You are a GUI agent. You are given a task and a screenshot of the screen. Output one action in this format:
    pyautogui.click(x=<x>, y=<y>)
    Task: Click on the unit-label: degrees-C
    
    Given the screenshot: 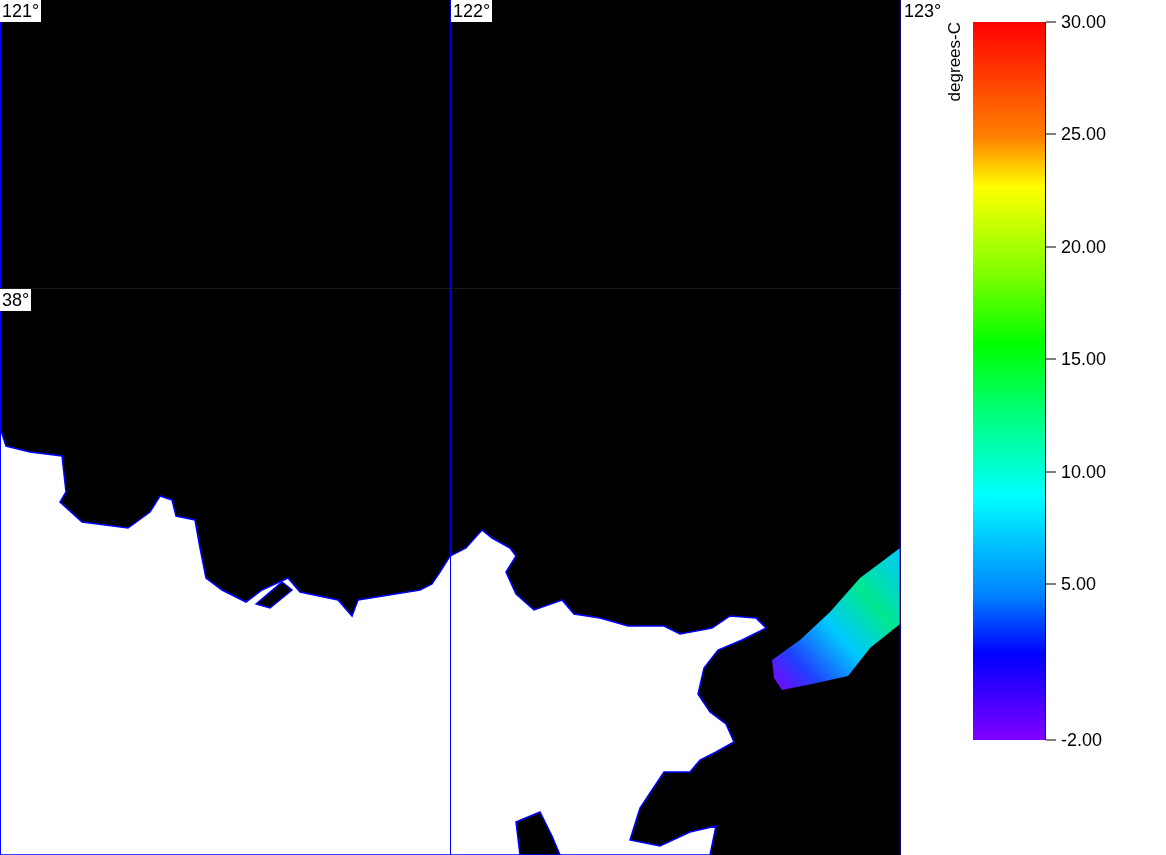 What is the action you would take?
    pyautogui.click(x=955, y=62)
    